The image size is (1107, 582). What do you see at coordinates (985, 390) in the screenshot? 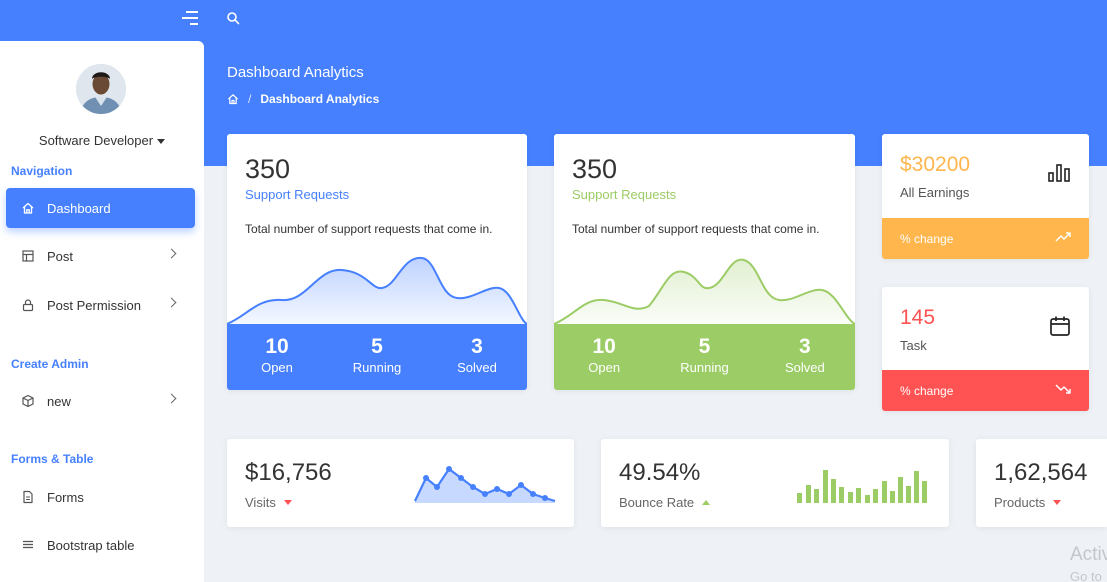
I see `task-footer: % change` at bounding box center [985, 390].